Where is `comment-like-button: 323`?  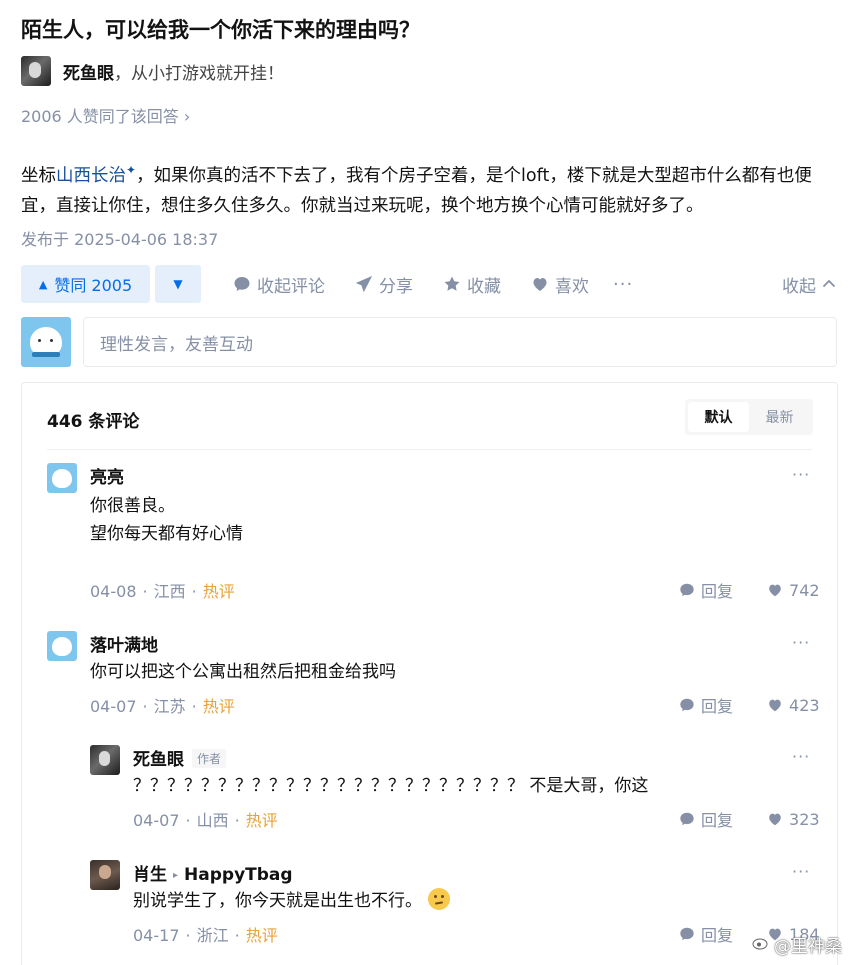 comment-like-button: 323 is located at coordinates (793, 819).